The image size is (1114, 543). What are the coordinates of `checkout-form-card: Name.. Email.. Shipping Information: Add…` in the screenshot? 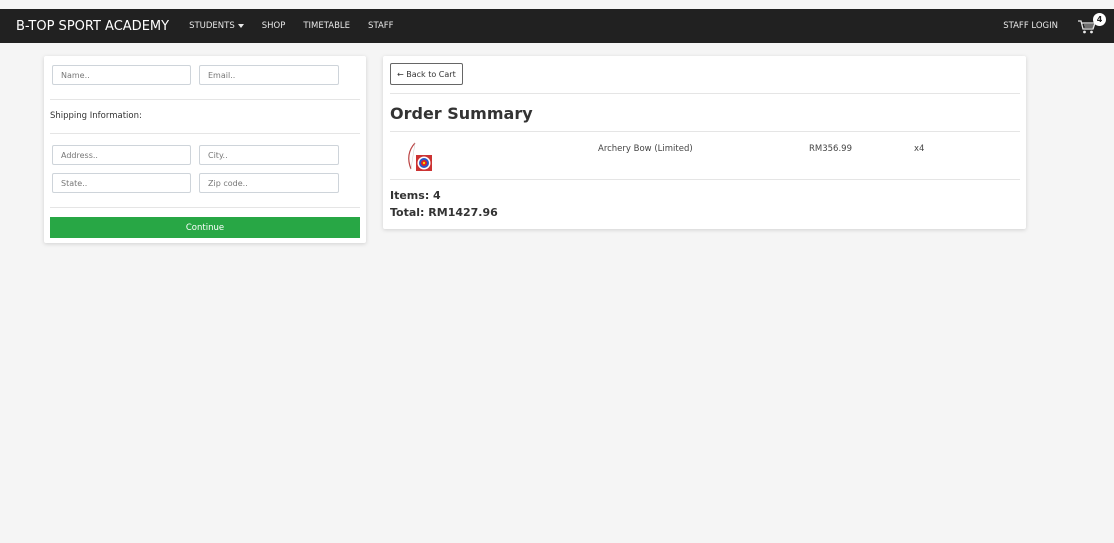 It's located at (205, 149).